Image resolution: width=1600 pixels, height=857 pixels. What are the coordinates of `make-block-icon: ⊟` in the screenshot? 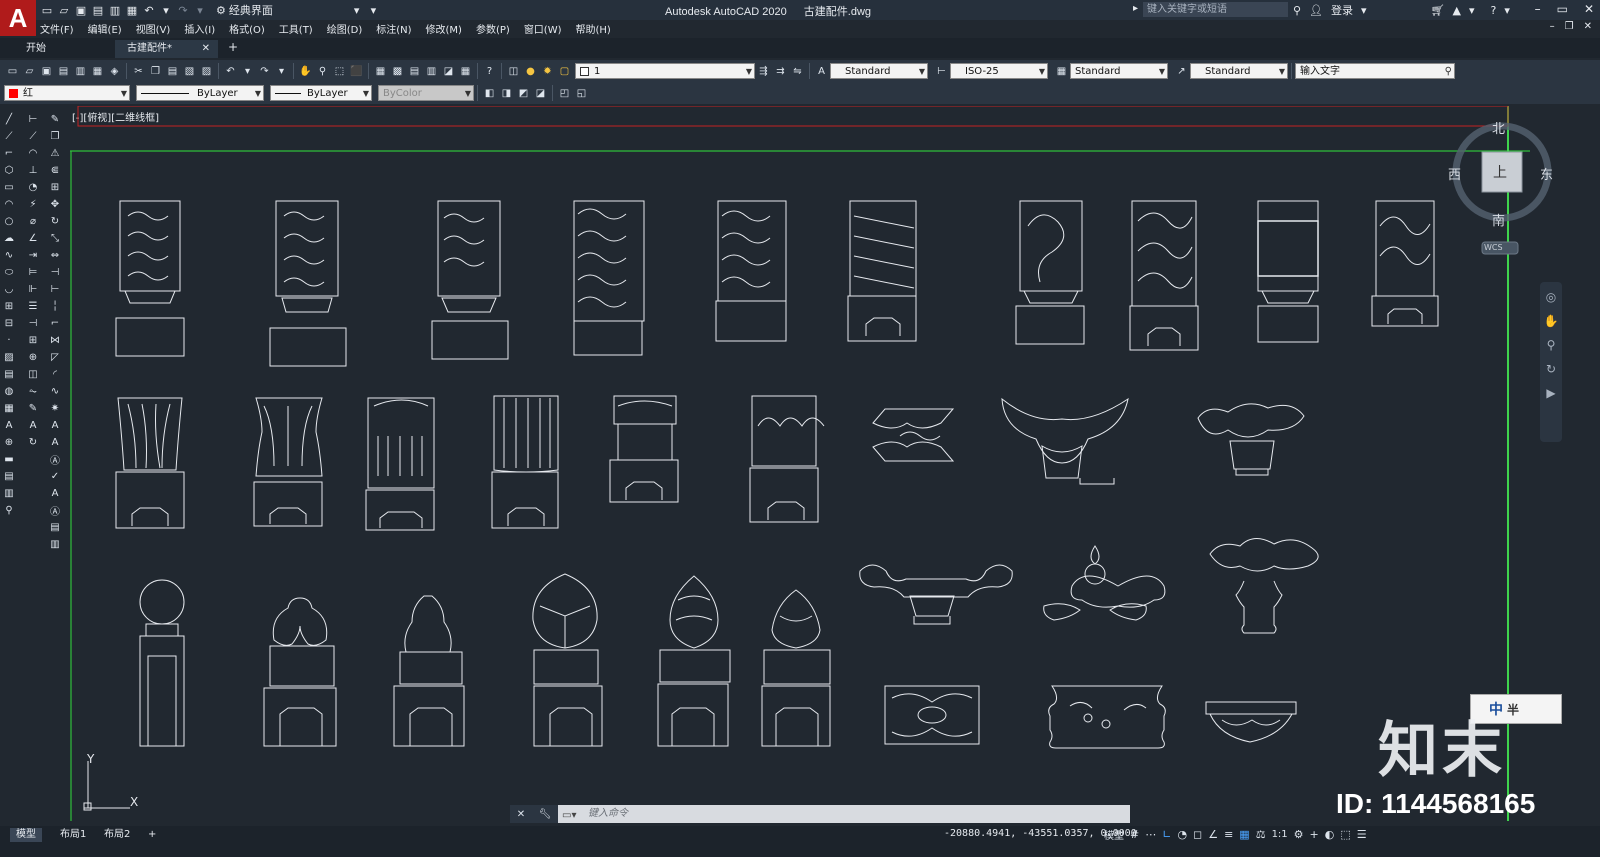 It's located at (9, 323).